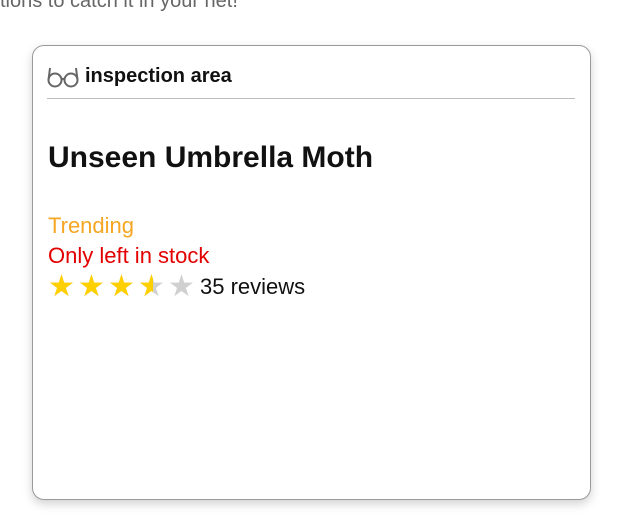 This screenshot has height=517, width=628. I want to click on card-header: inspection area, so click(311, 80).